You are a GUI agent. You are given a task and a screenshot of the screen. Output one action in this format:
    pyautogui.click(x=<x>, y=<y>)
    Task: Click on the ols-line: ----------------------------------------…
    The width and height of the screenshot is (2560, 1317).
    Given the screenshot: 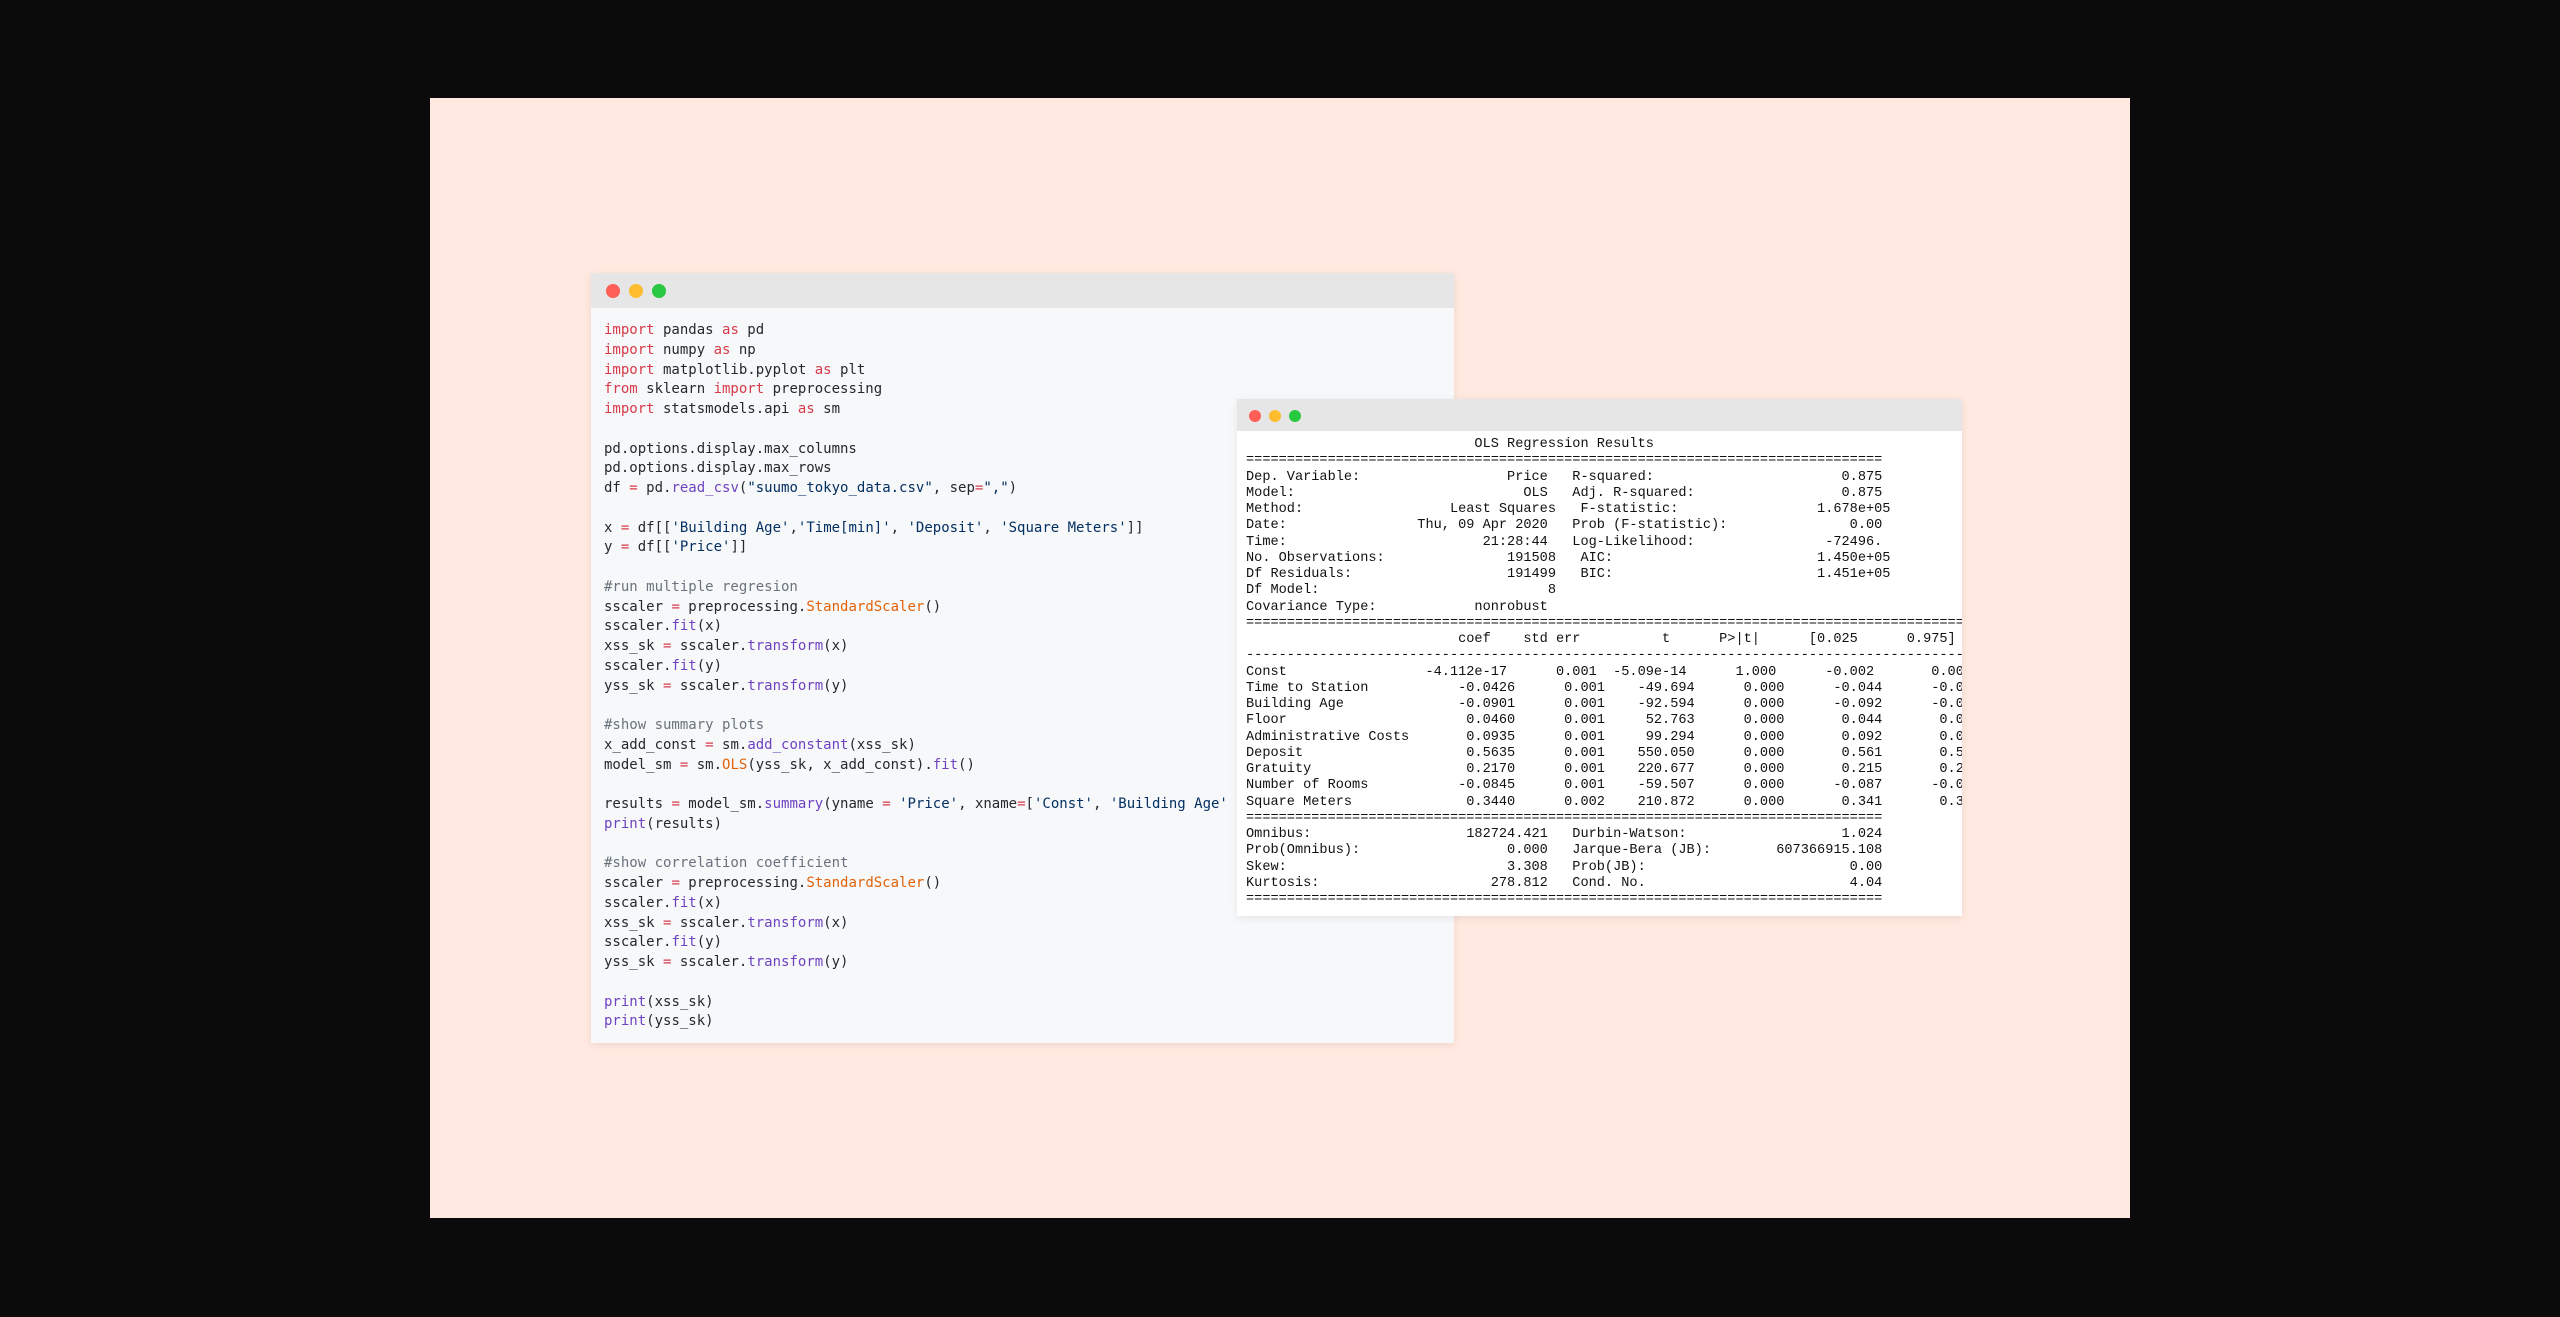 What is the action you would take?
    pyautogui.click(x=1604, y=656)
    